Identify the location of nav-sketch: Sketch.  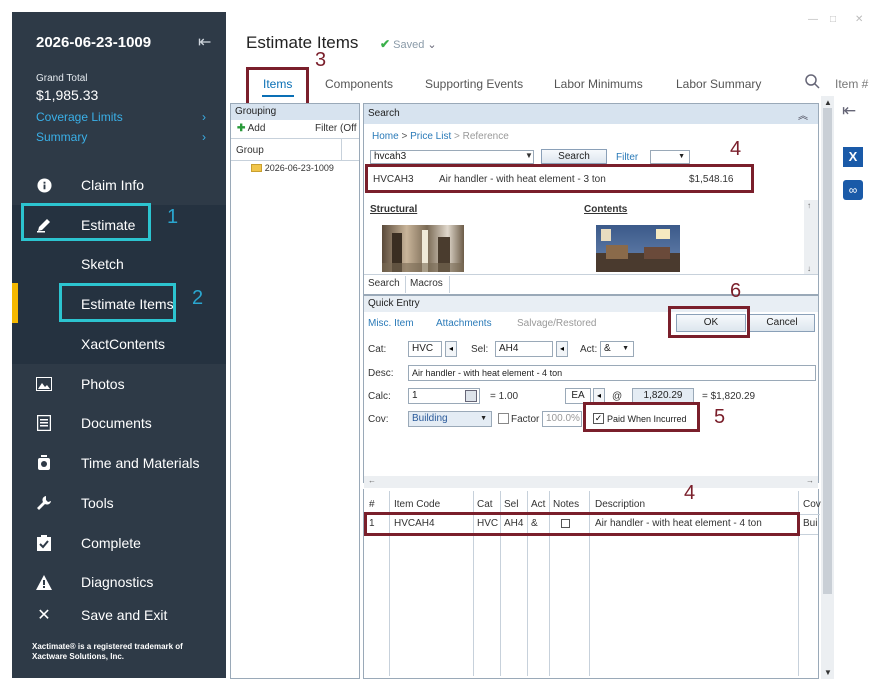
(119, 264).